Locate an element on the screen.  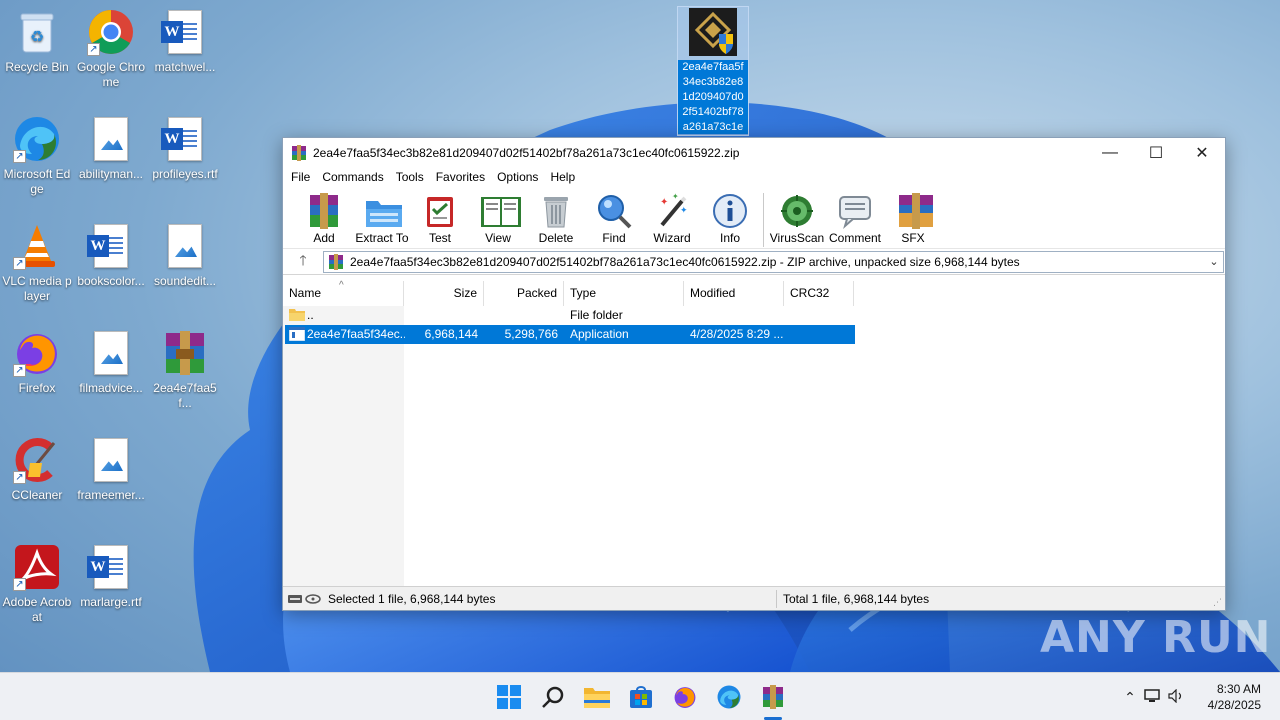
desktop-icon-ccleaner: ↗ CCleaner is located at coordinates (37, 469).